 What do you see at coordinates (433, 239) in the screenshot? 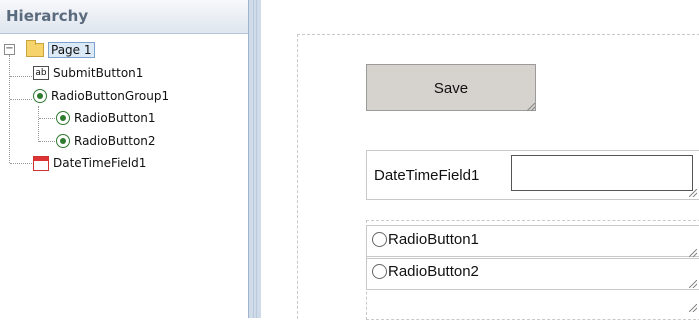
I see `radio-button-1-label: RadioButton1` at bounding box center [433, 239].